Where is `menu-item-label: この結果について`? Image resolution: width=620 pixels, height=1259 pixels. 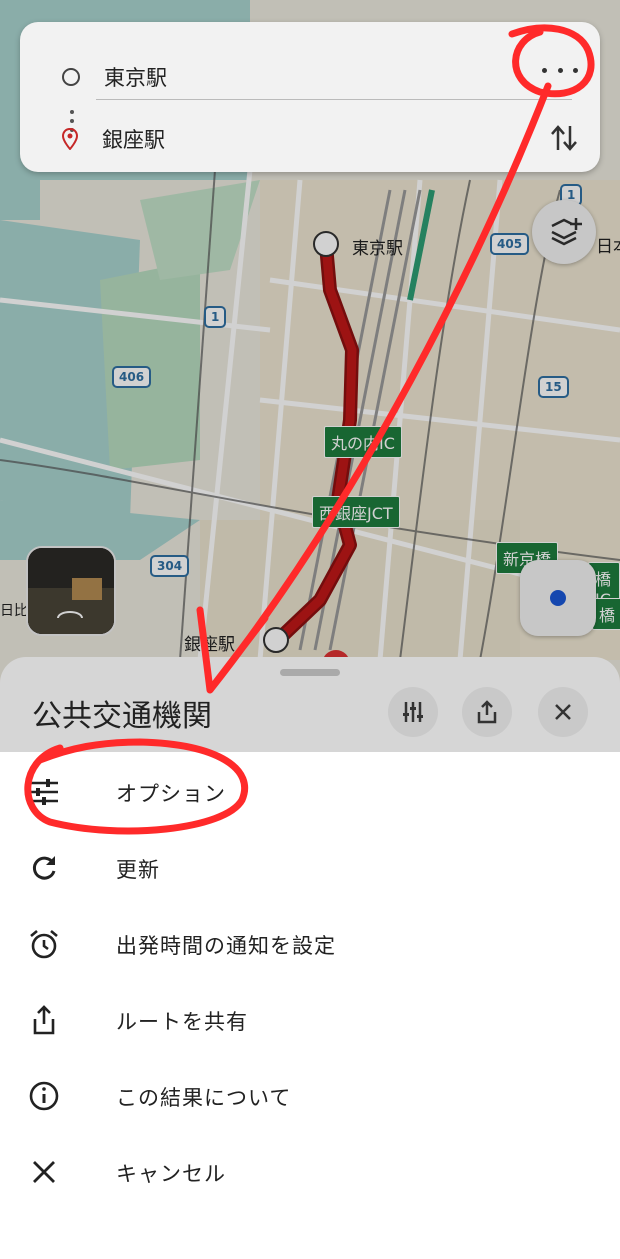 menu-item-label: この結果について is located at coordinates (204, 1098).